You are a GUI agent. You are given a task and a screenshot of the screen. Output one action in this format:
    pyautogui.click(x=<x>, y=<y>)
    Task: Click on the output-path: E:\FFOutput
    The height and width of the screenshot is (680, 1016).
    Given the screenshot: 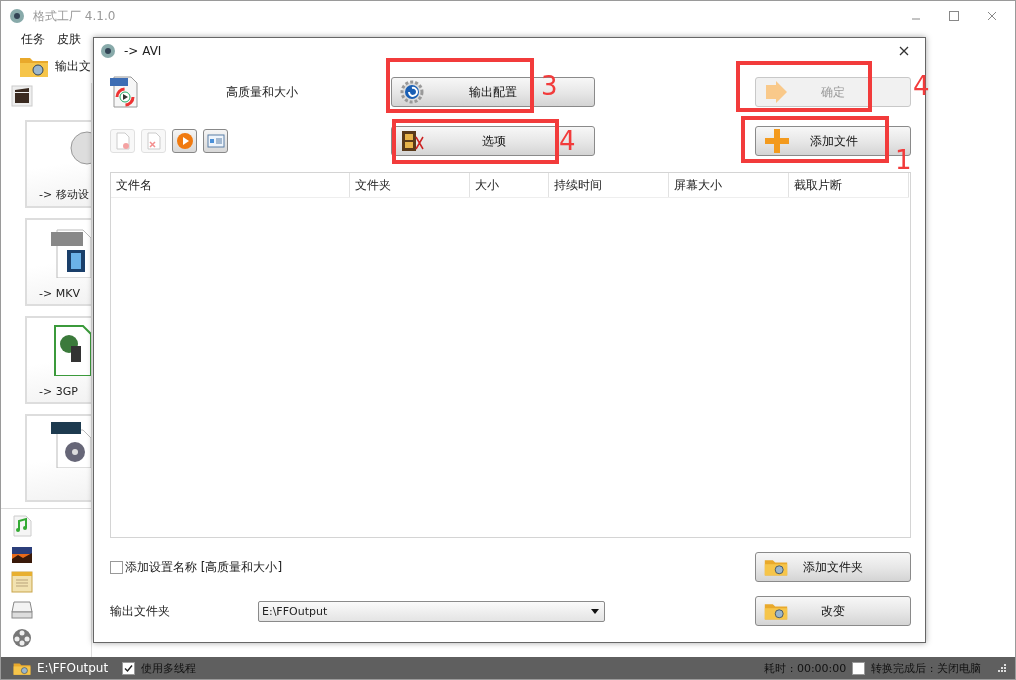 What is the action you would take?
    pyautogui.click(x=73, y=668)
    